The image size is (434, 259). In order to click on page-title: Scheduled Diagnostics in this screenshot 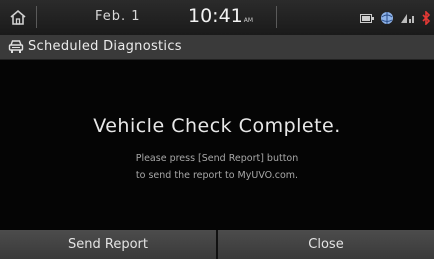, I will do `click(105, 46)`.